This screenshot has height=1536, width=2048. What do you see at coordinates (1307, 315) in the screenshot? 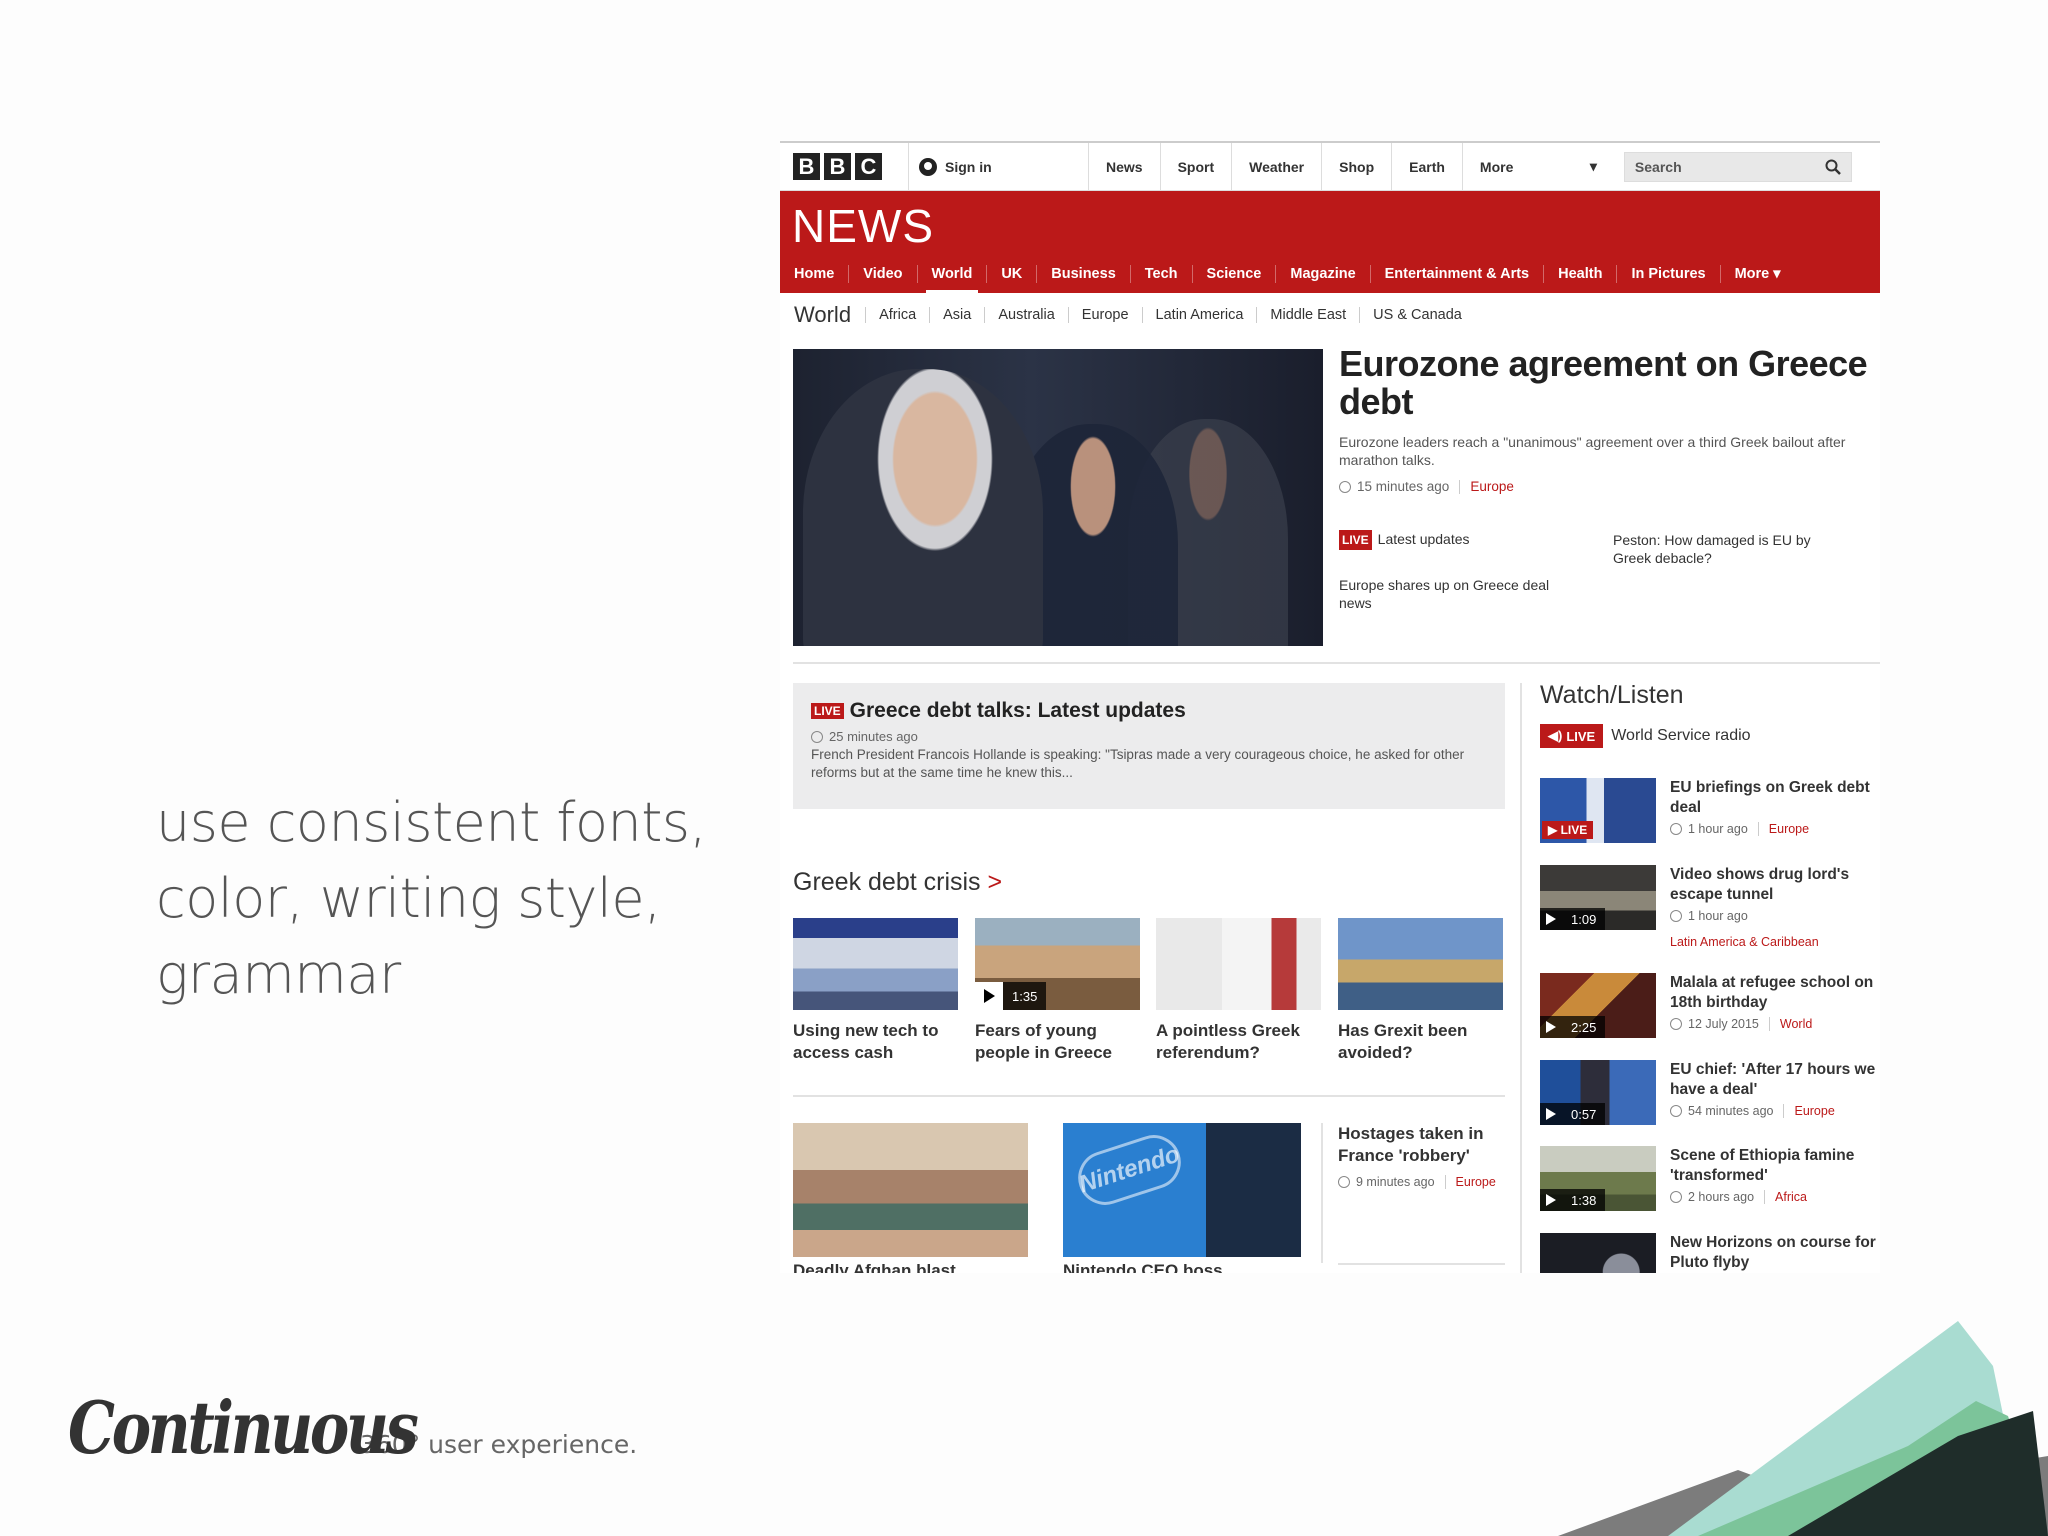
I see `subnav-middle-east: Middle East` at bounding box center [1307, 315].